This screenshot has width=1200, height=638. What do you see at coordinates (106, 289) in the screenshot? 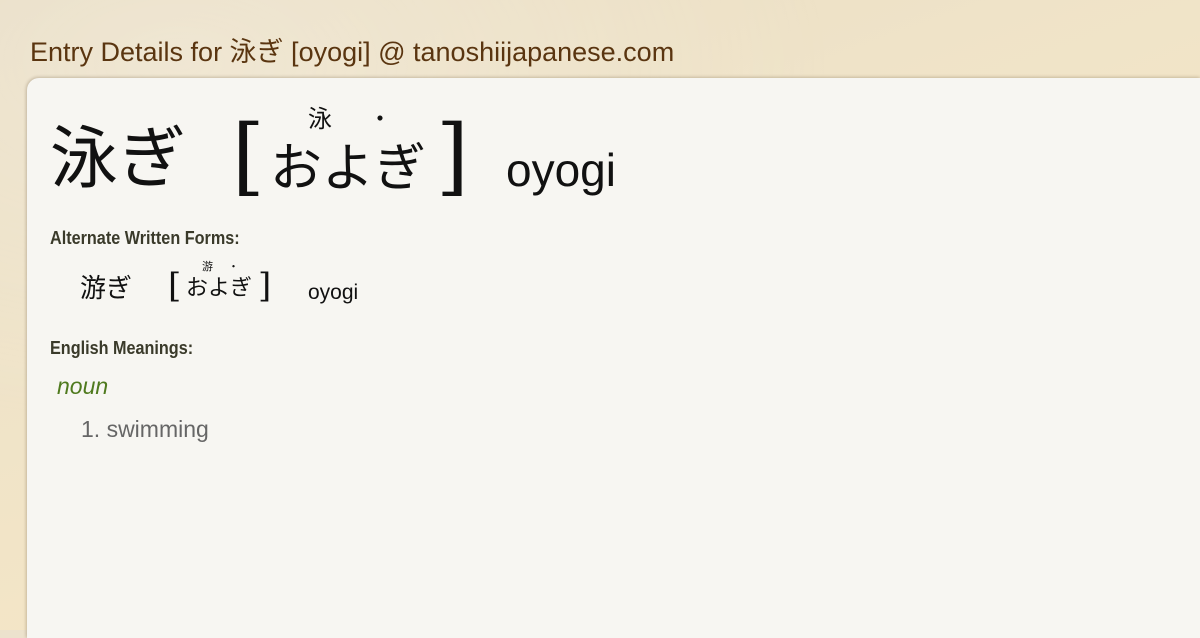
I see `alternate-form-kanji: 游ぎ` at bounding box center [106, 289].